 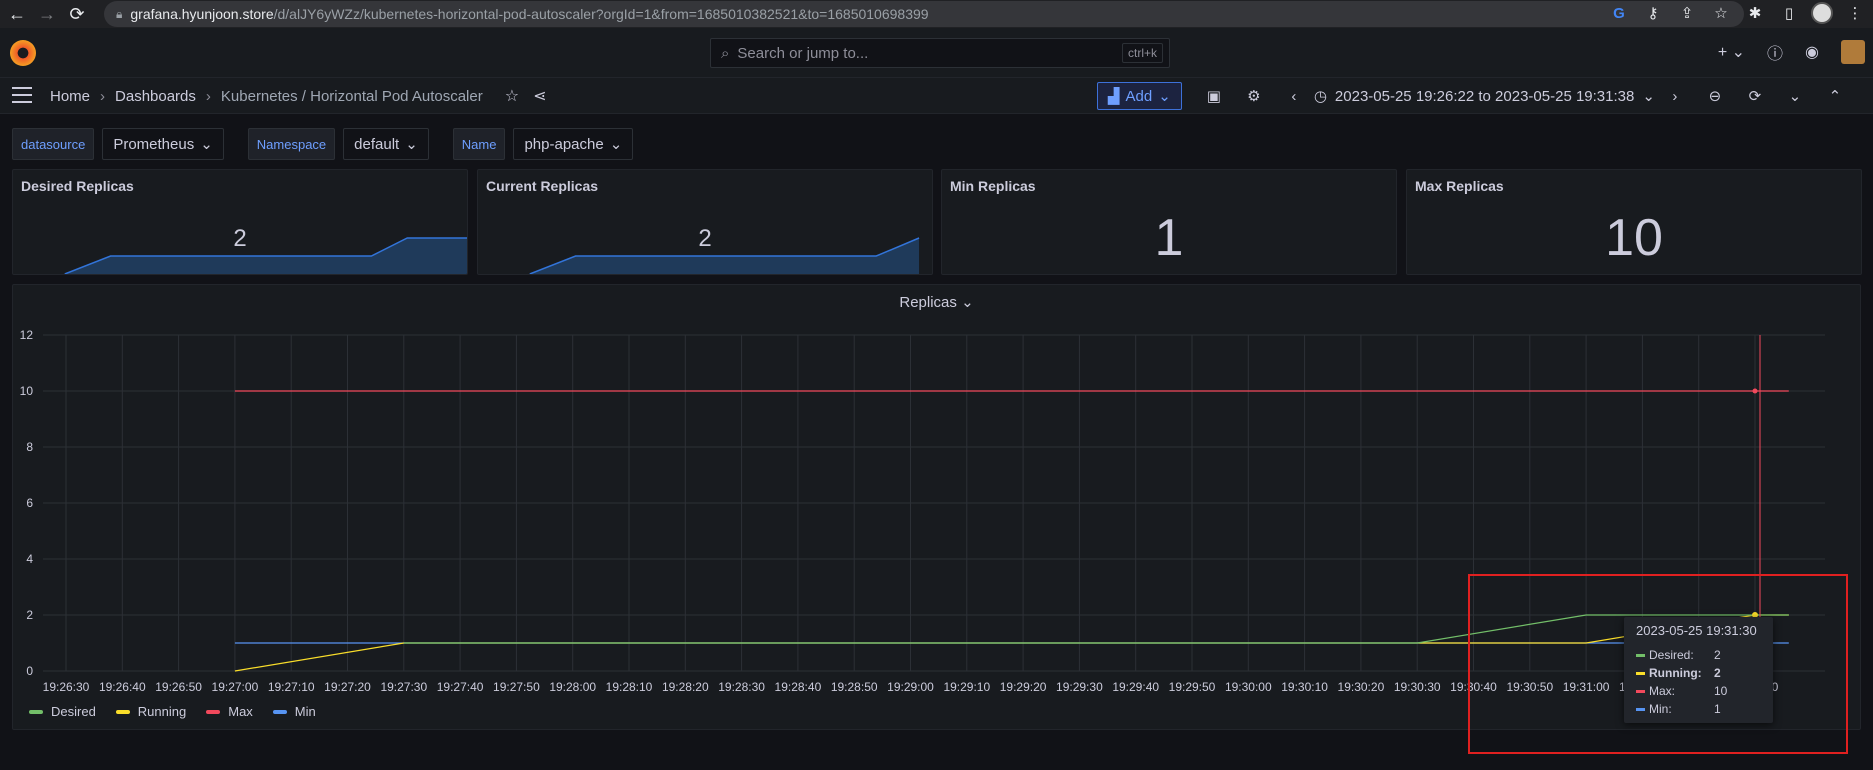 What do you see at coordinates (235, 687) in the screenshot?
I see `x-tick-label: 19:27:00` at bounding box center [235, 687].